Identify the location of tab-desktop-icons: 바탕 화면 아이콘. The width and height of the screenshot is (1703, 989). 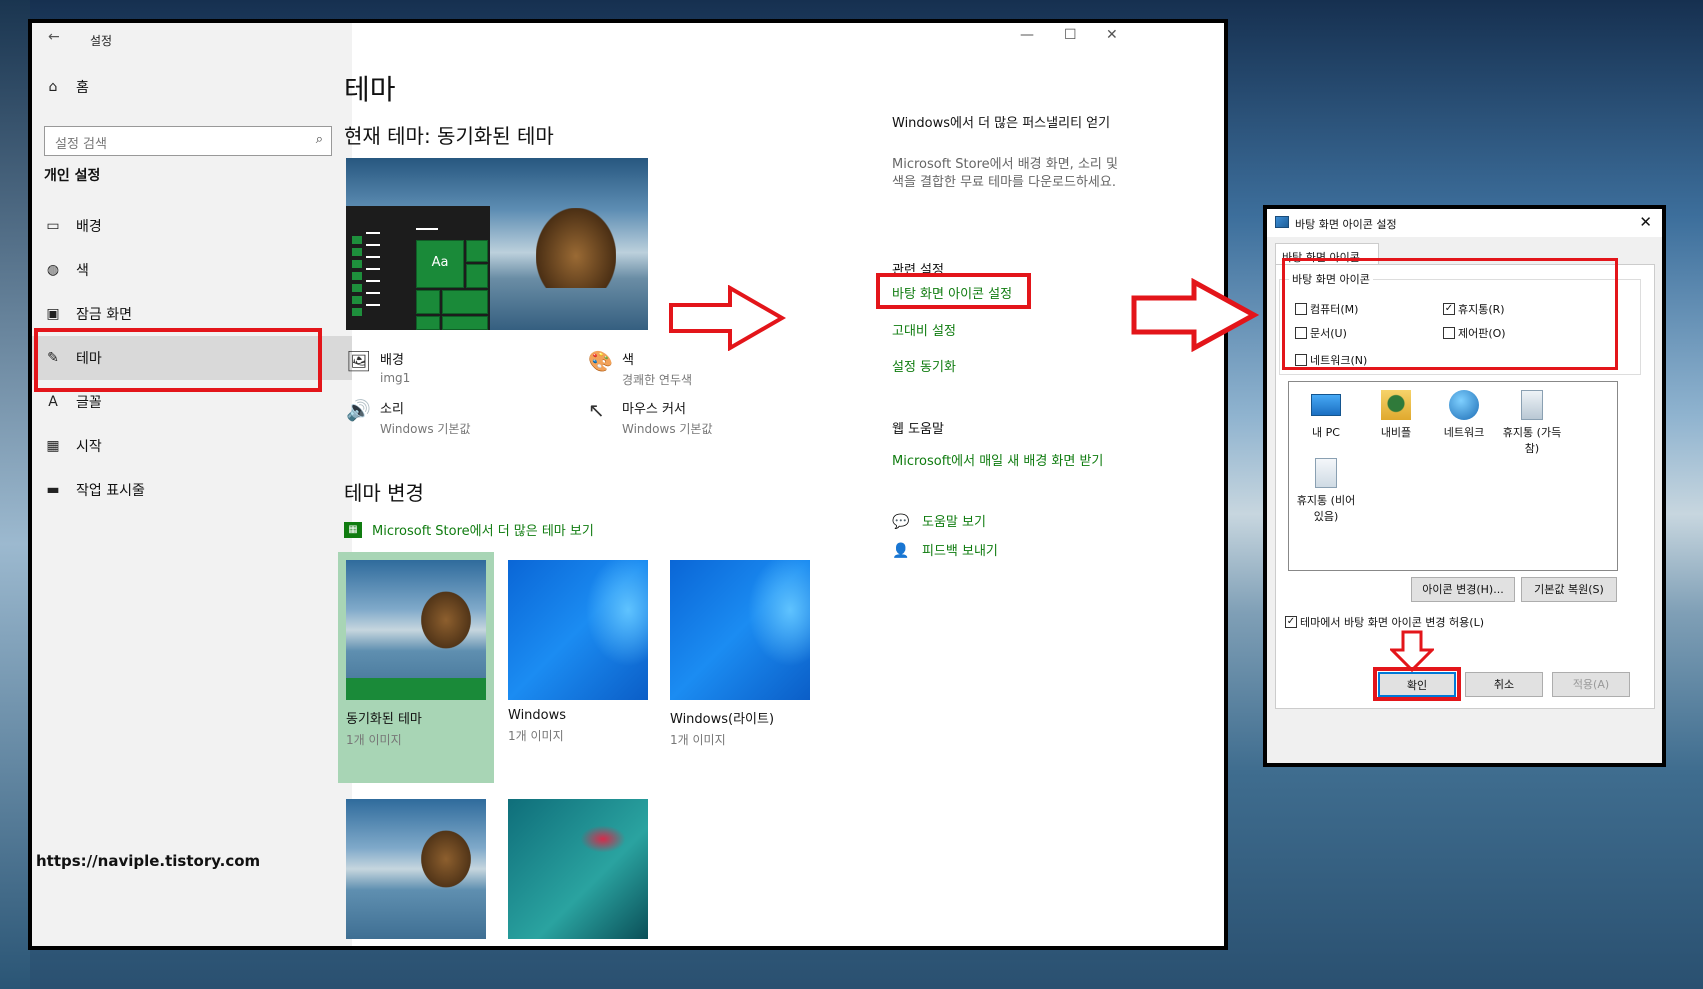
(1327, 254).